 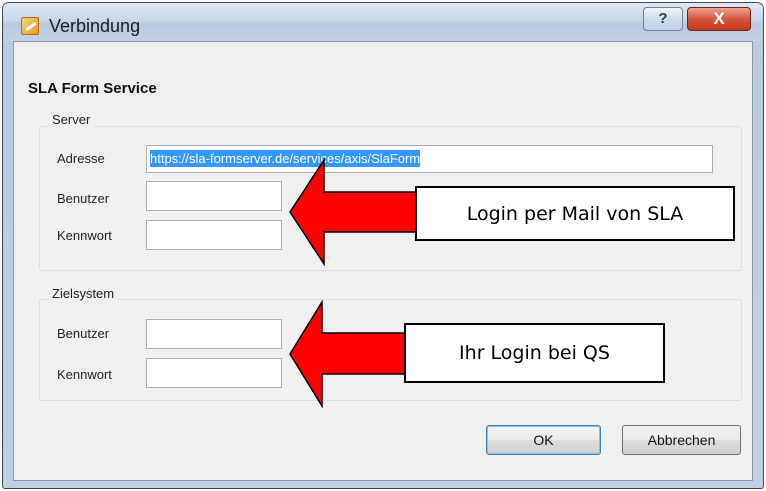 I want to click on server-password-field, so click(x=214, y=235).